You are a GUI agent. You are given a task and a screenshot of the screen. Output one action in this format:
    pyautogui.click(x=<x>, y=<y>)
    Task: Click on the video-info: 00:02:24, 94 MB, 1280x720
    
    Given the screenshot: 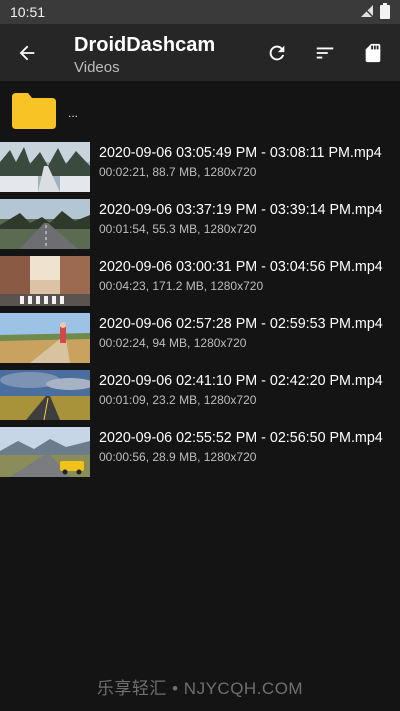 What is the action you would take?
    pyautogui.click(x=173, y=343)
    